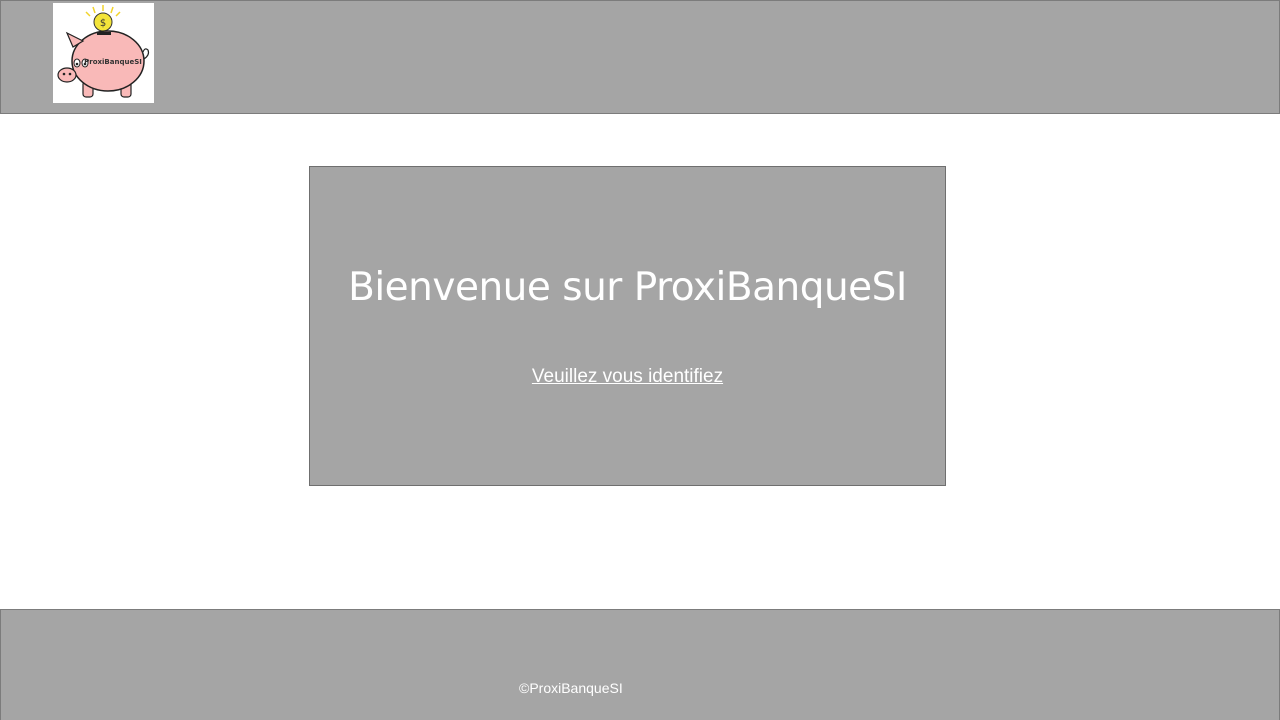 This screenshot has height=720, width=1280. I want to click on login-link: Veuillez vous identifiez, so click(627, 376).